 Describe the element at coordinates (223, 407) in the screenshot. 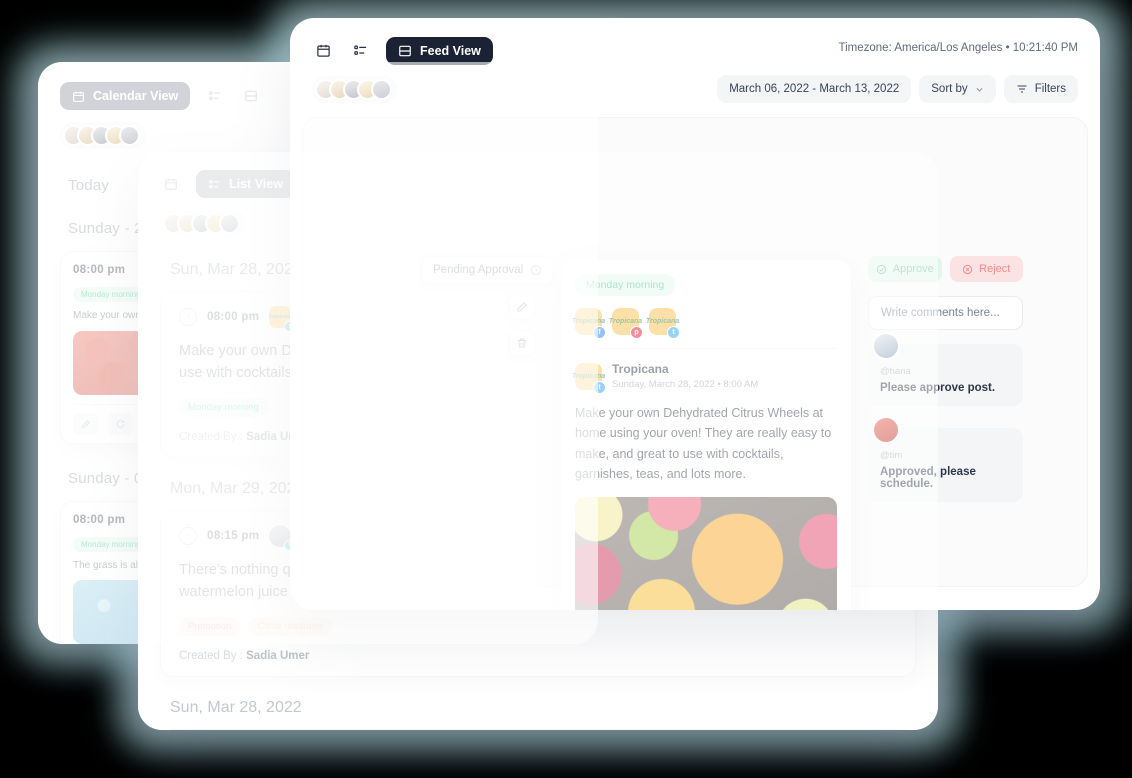

I see `tag: Monday morning` at that location.